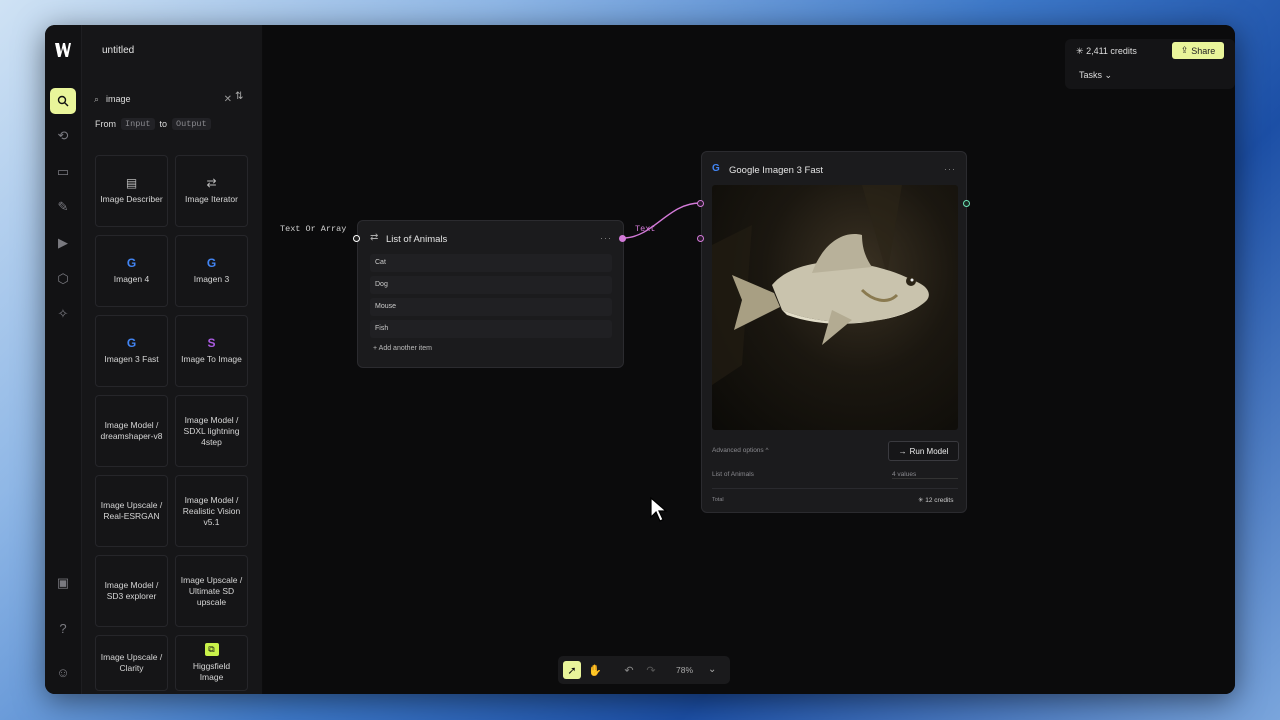  Describe the element at coordinates (1184, 50) in the screenshot. I see `share-icon: ⇪` at that location.